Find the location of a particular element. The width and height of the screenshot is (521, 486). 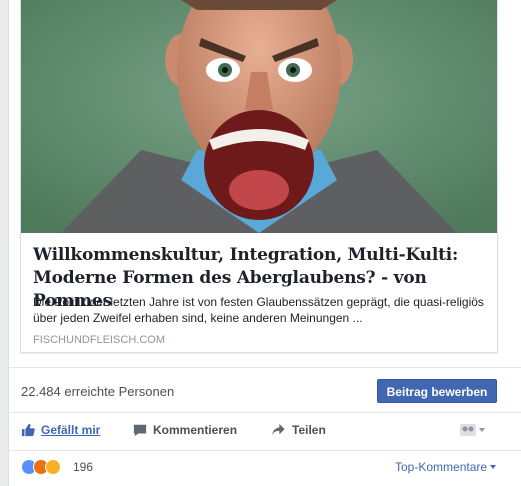

comment-button: Kommentieren is located at coordinates (185, 430).